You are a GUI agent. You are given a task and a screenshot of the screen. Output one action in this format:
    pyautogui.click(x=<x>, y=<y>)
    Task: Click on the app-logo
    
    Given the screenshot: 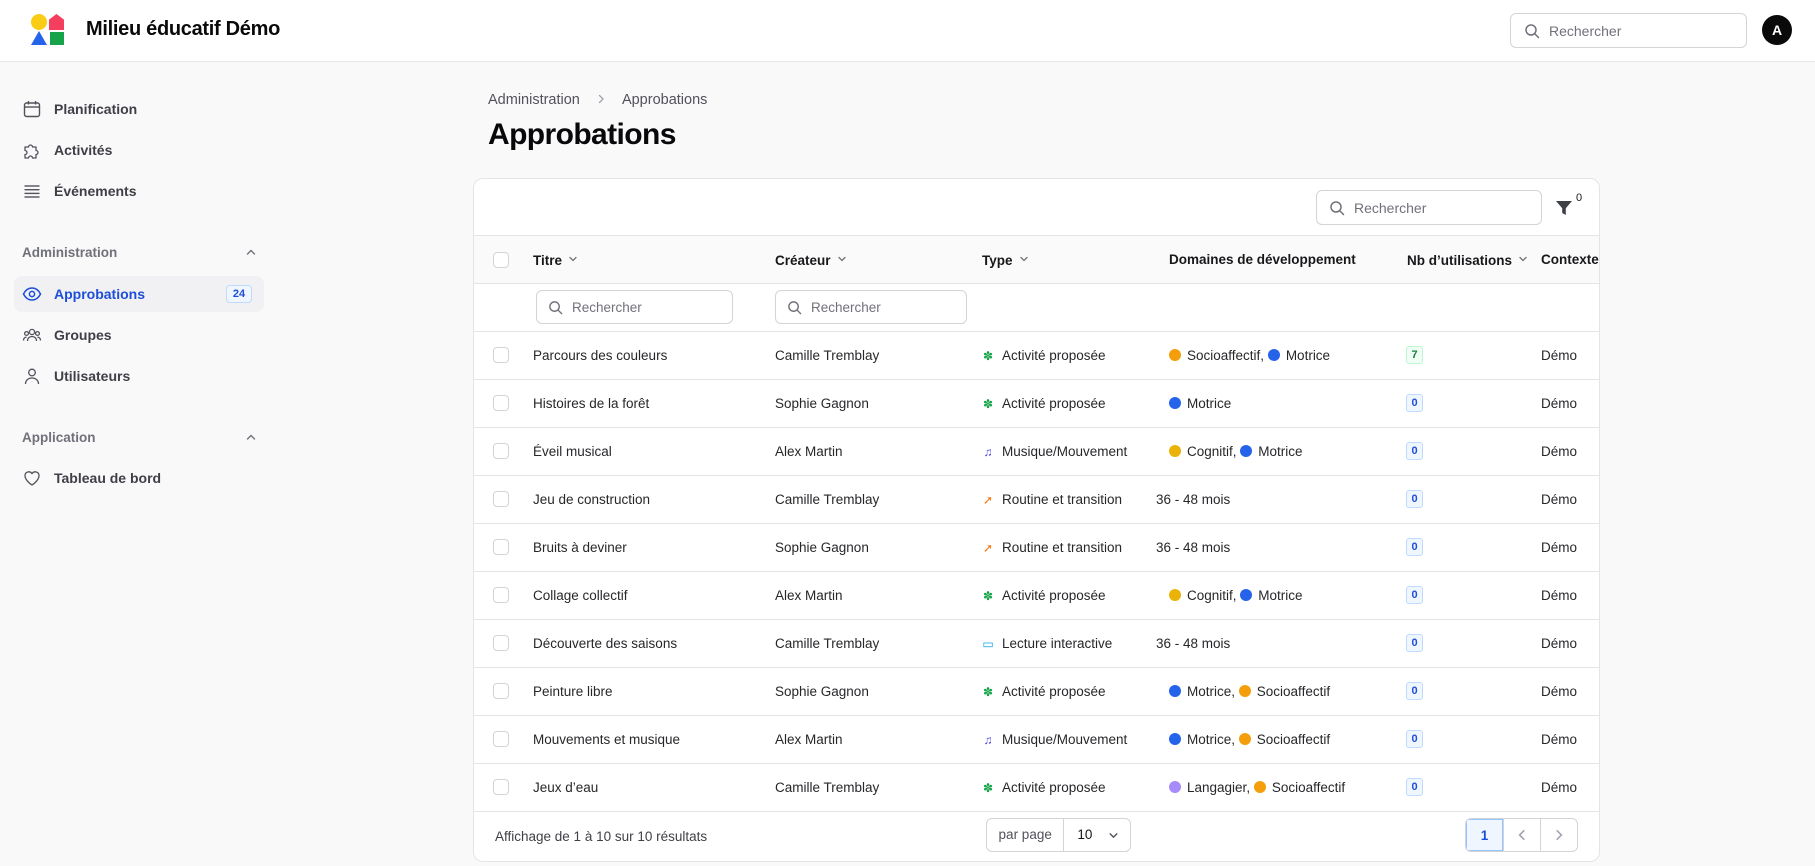 What is the action you would take?
    pyautogui.click(x=48, y=30)
    